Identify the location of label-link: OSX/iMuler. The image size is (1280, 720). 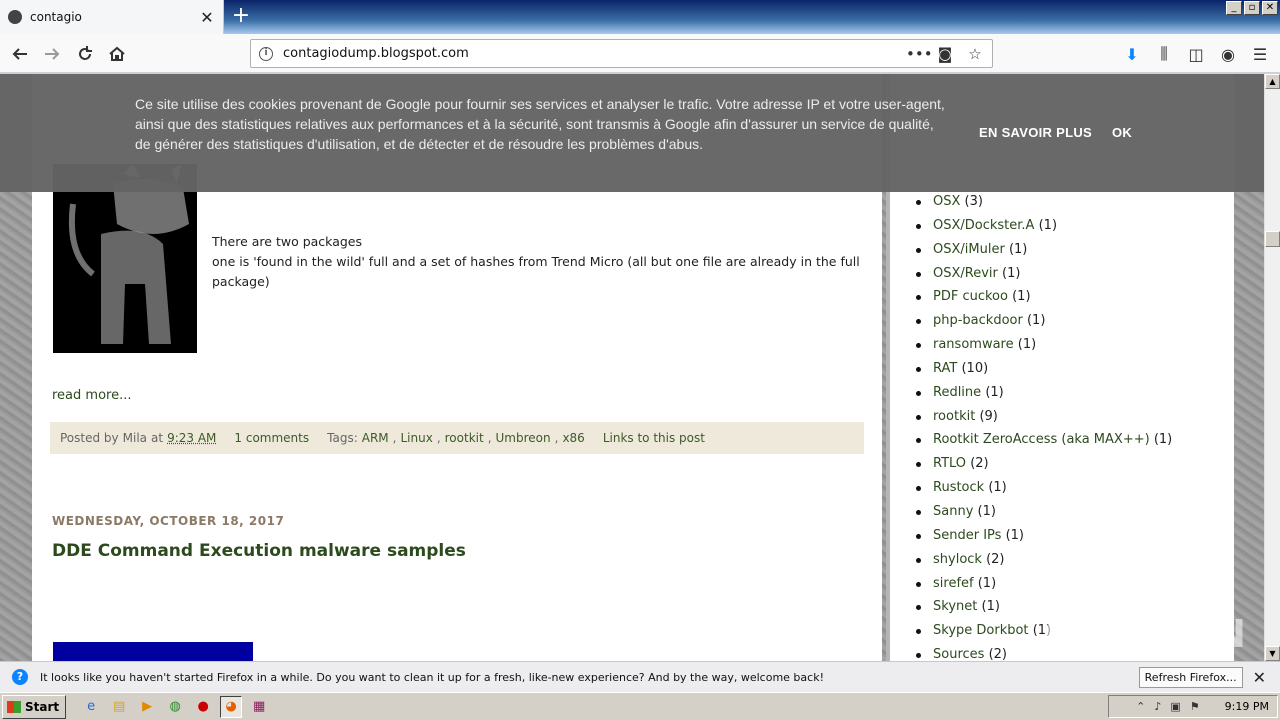
(969, 249).